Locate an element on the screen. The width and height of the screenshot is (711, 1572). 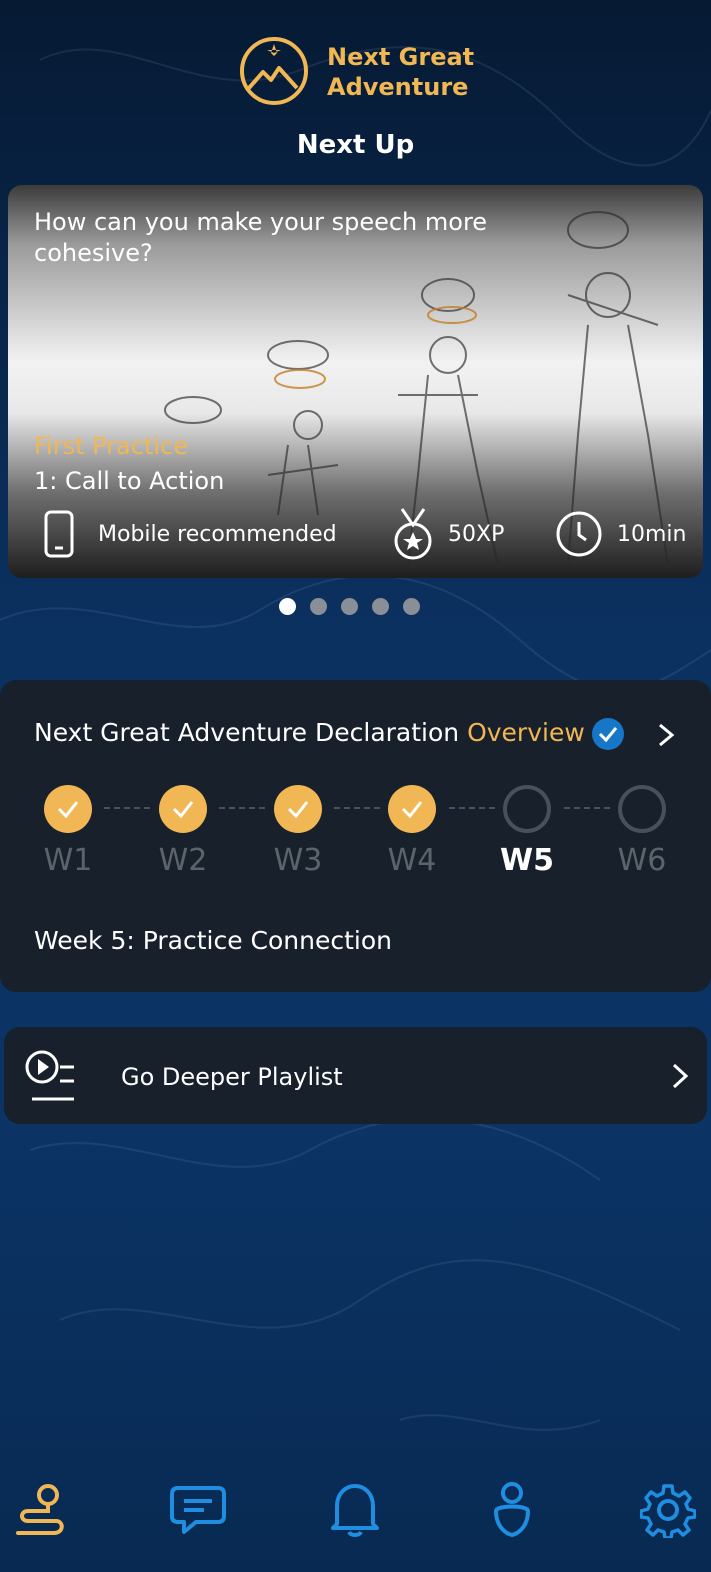
week-label: W1 is located at coordinates (68, 860).